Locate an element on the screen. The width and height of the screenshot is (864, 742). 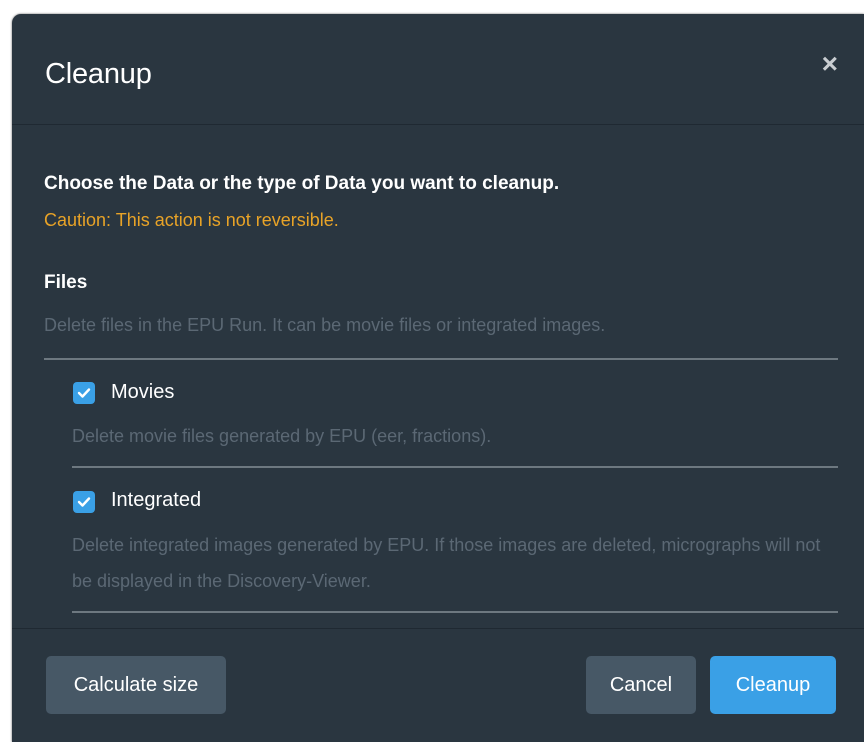
integrated-divider is located at coordinates (455, 612).